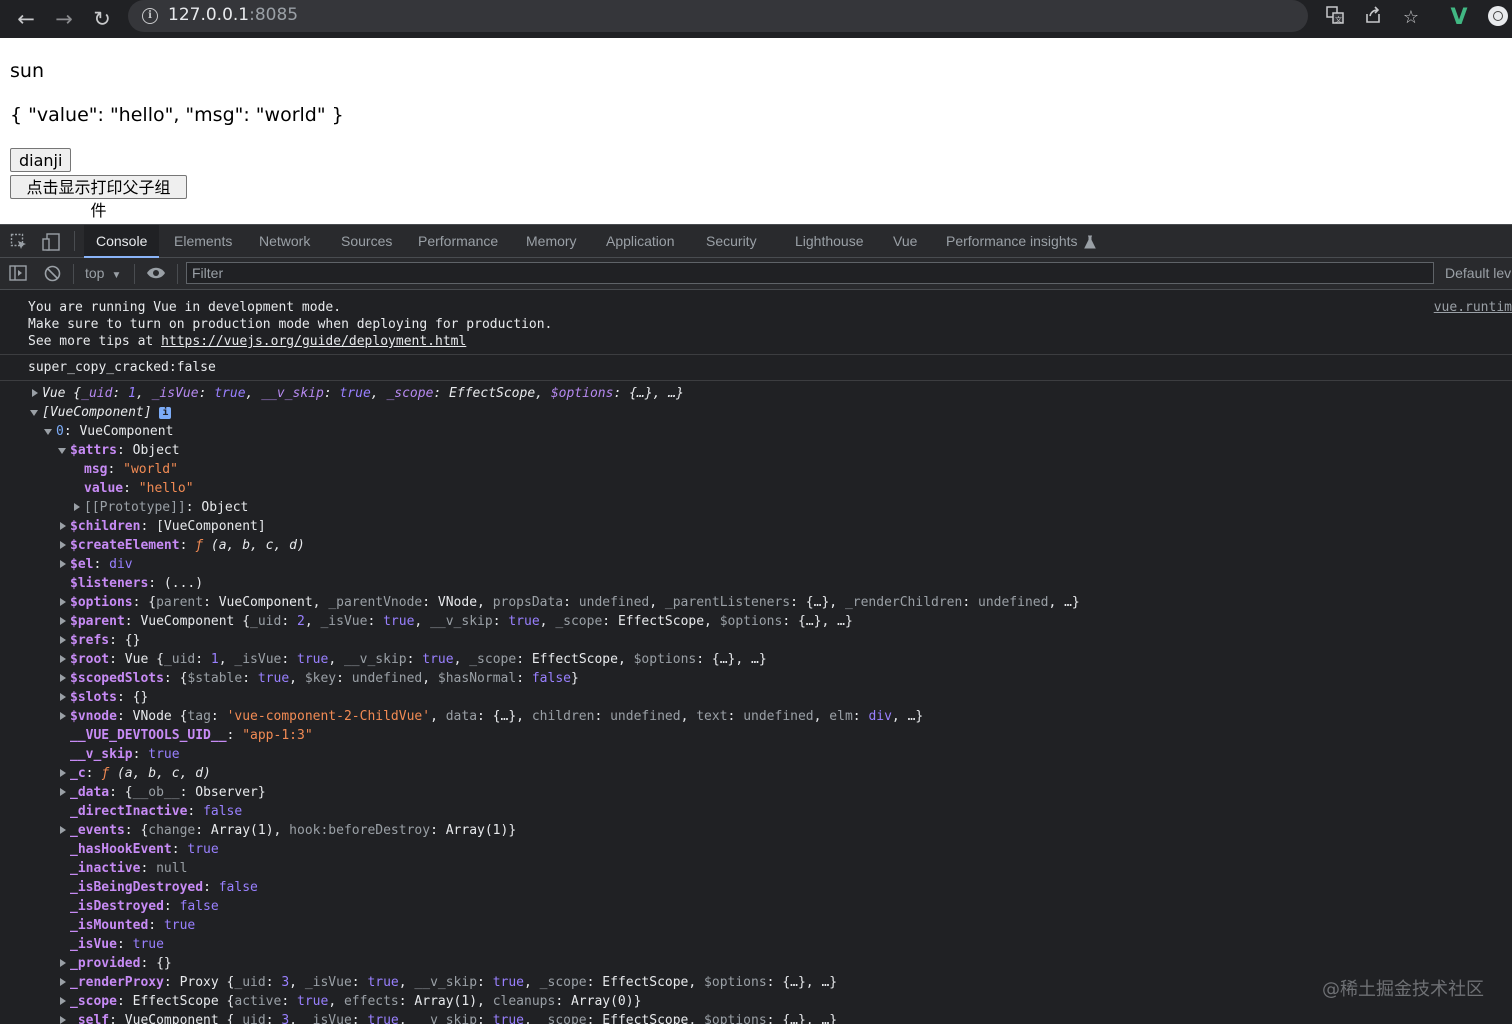 Image resolution: width=1512 pixels, height=1024 pixels. Describe the element at coordinates (105, 773) in the screenshot. I see `tree-token: ƒ` at that location.